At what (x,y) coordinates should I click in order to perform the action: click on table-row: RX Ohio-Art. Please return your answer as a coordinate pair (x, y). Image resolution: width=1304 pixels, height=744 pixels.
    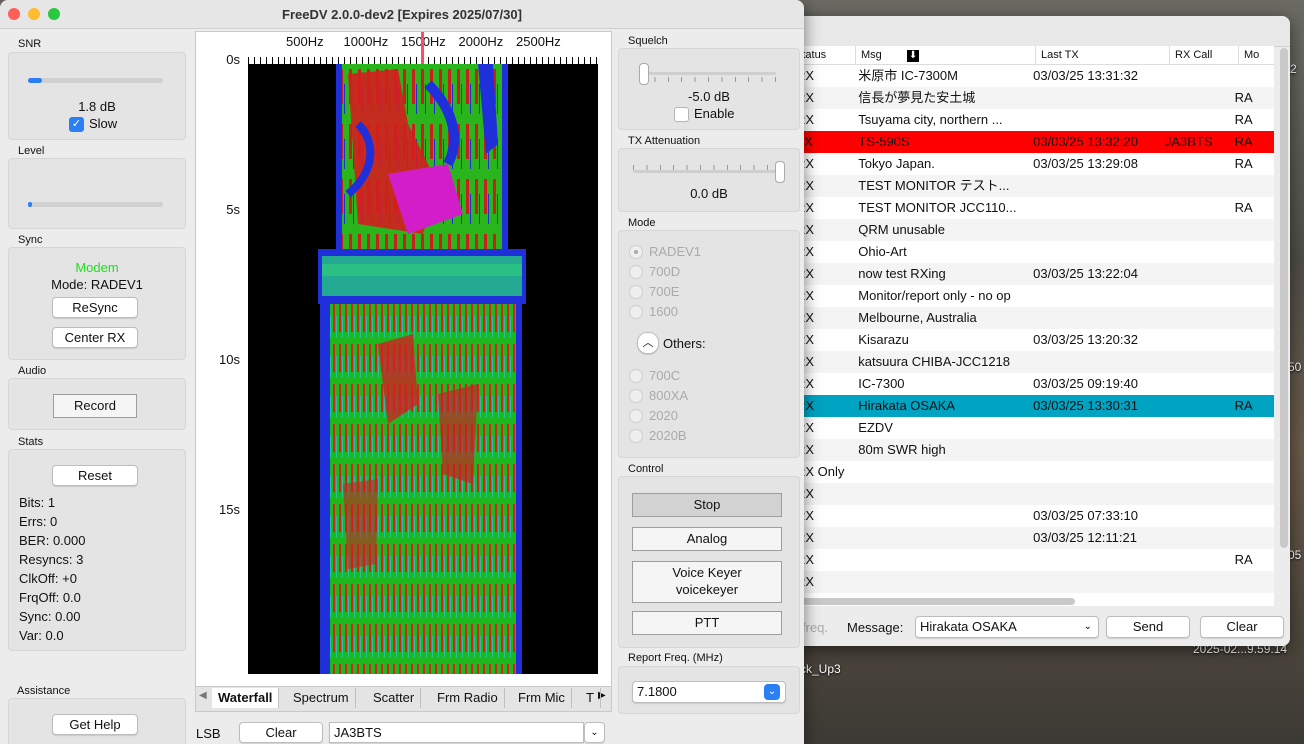
    Looking at the image, I should click on (1032, 252).